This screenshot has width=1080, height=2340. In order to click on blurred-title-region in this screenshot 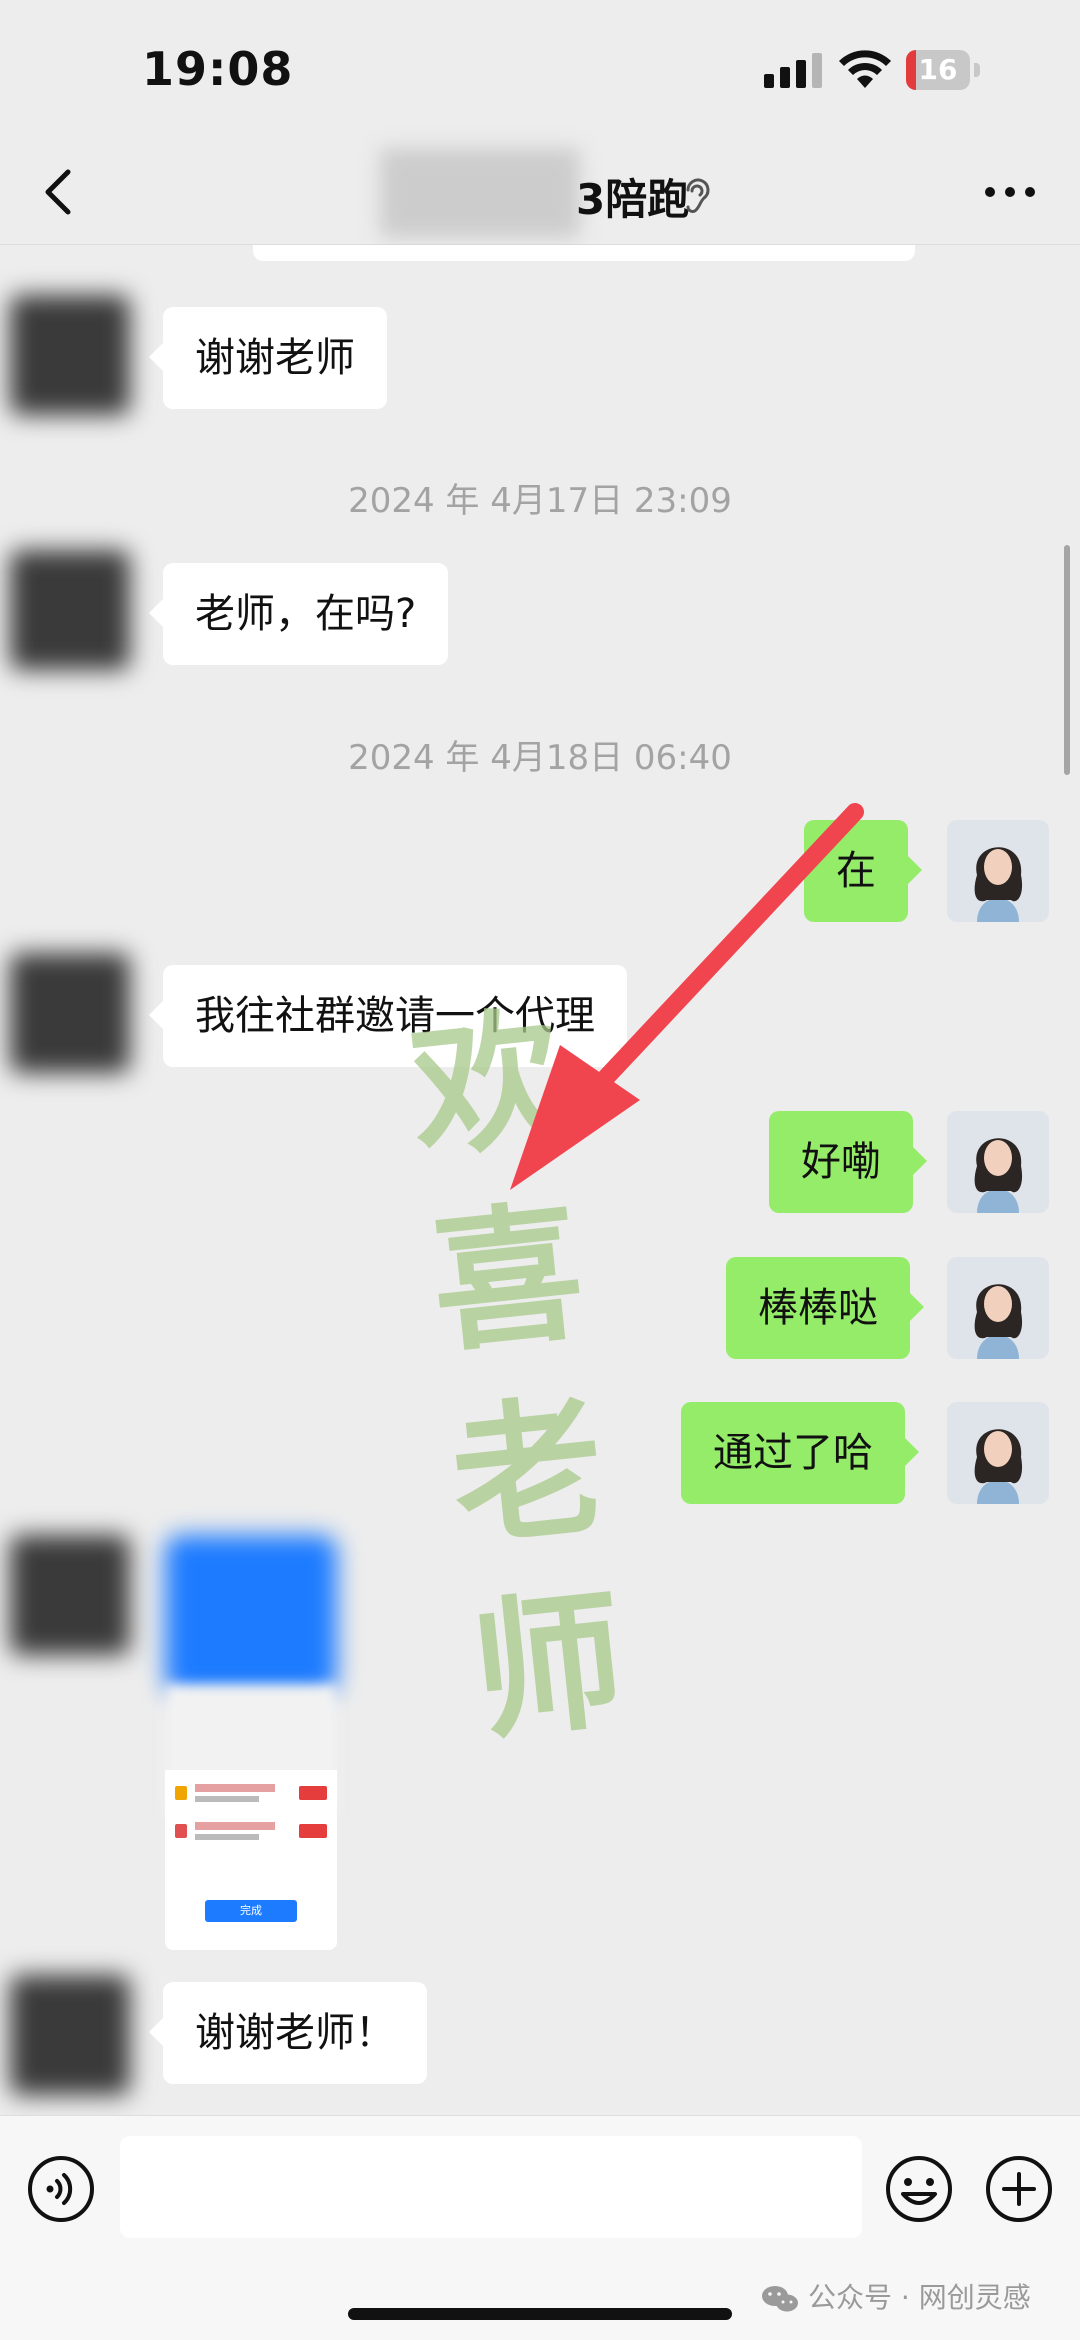, I will do `click(480, 193)`.